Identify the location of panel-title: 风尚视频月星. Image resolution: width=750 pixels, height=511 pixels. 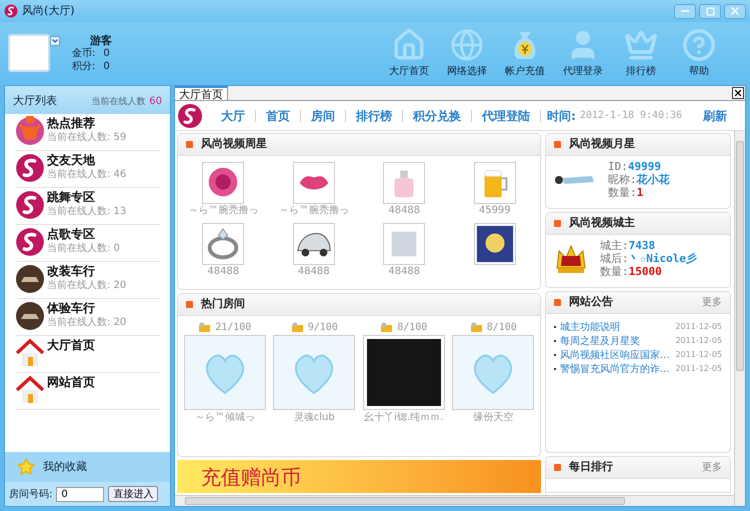
(602, 144).